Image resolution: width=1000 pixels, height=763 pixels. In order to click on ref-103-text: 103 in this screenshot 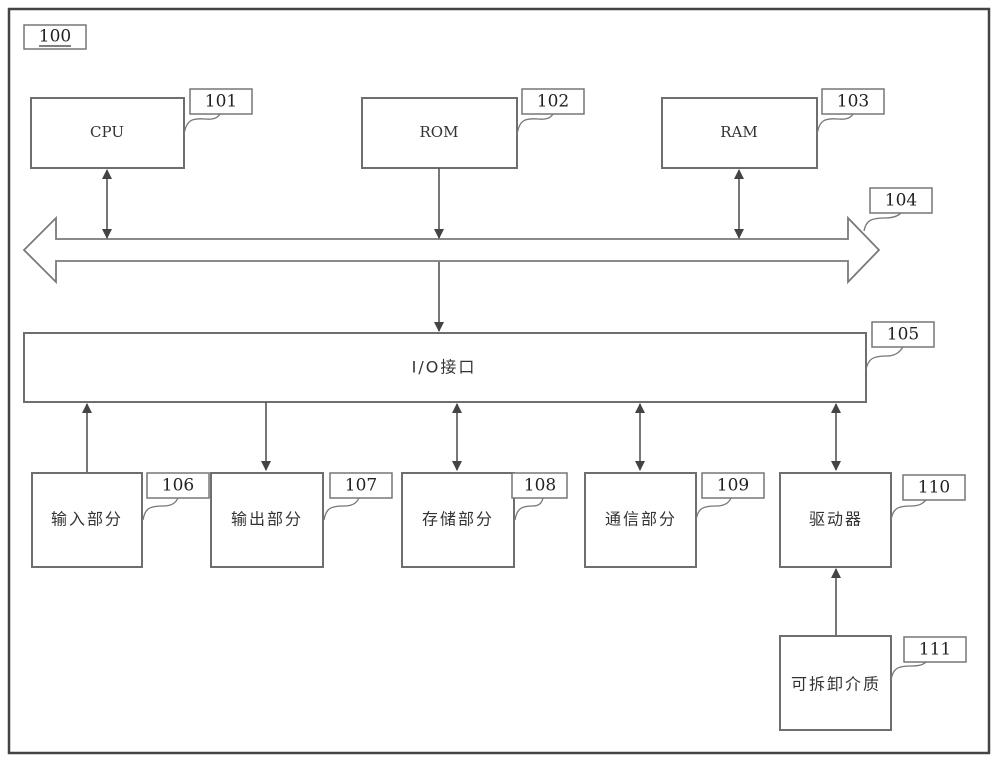, I will do `click(853, 102)`.